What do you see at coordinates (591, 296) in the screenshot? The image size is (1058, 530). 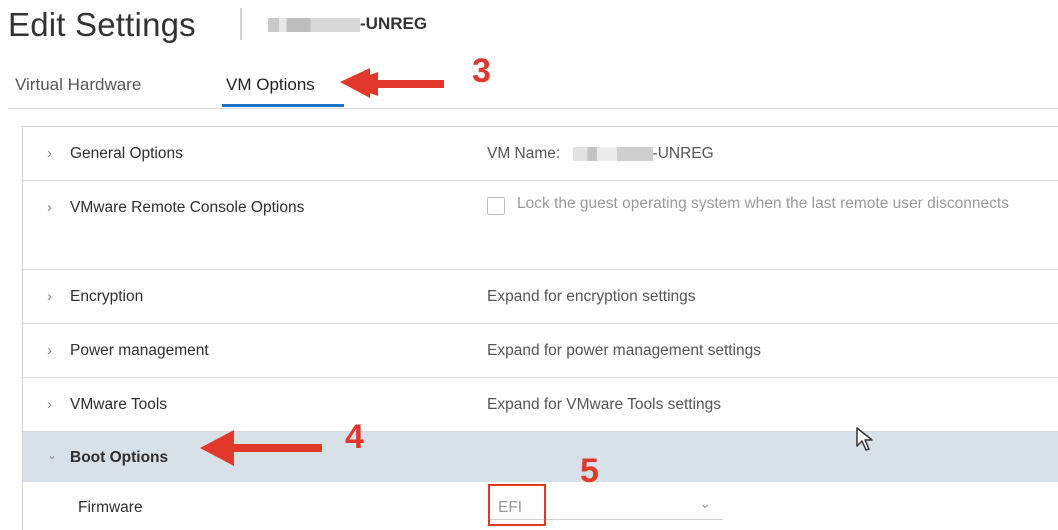 I see `section-value: Expand for encryption settings` at bounding box center [591, 296].